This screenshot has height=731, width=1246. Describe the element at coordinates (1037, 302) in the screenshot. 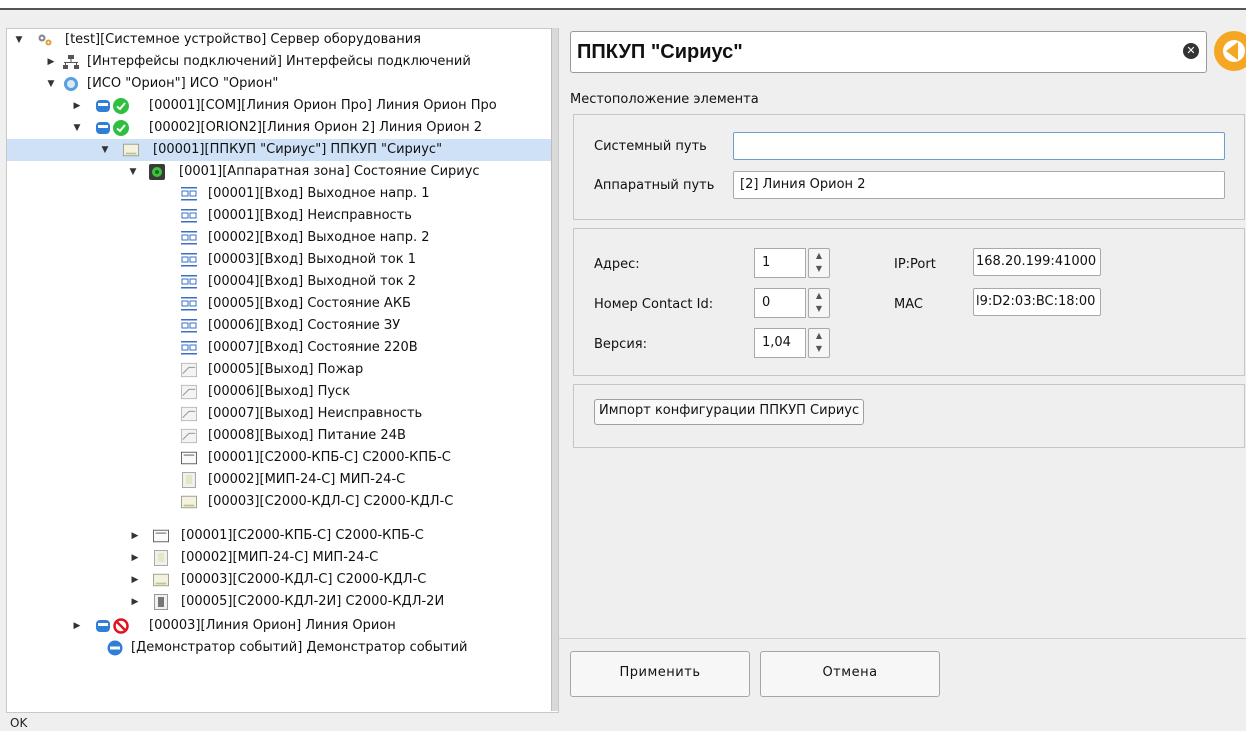

I see `mac-input: l9:D2:03:BC:18:00` at that location.